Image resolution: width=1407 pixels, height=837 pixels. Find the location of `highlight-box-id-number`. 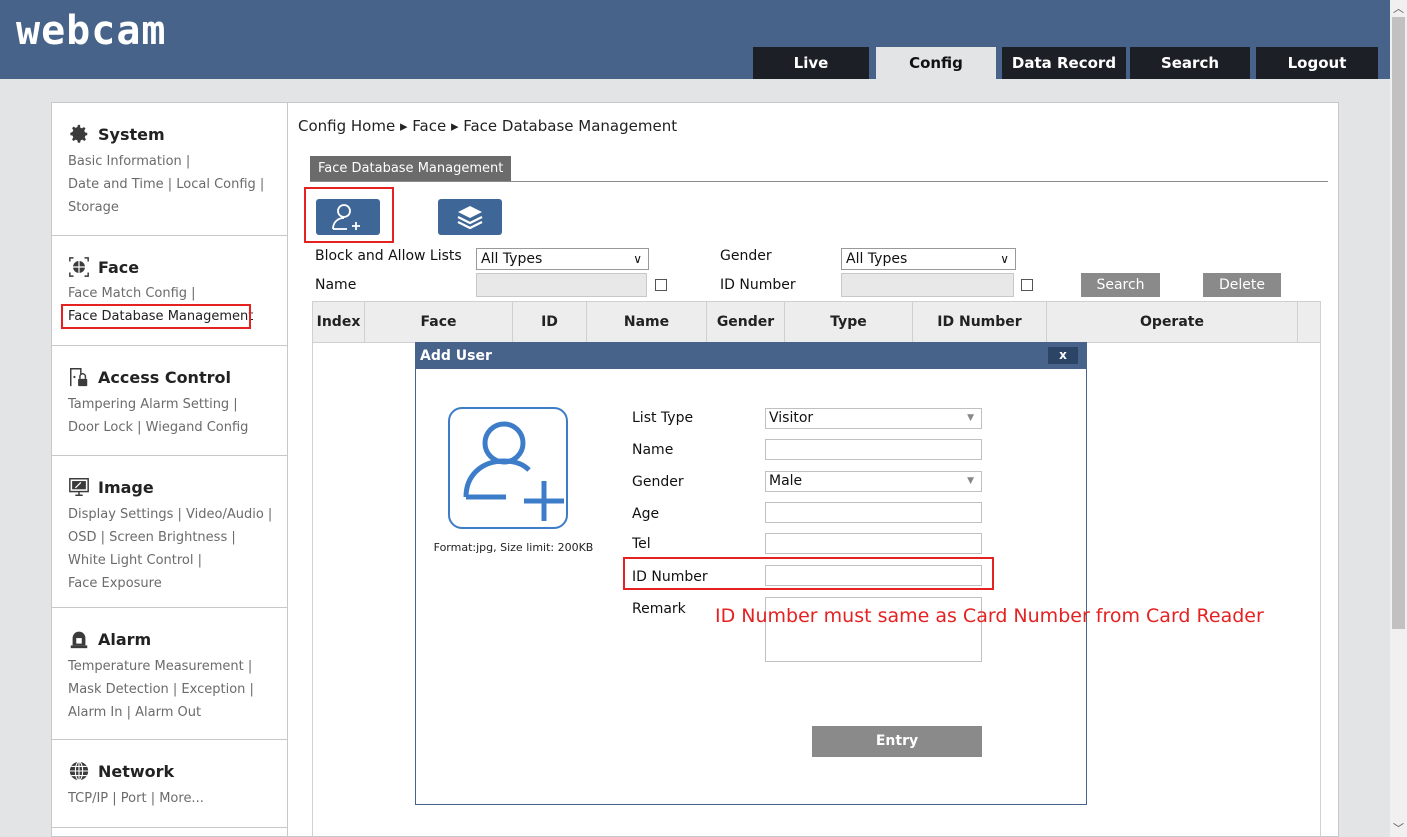

highlight-box-id-number is located at coordinates (808, 573).